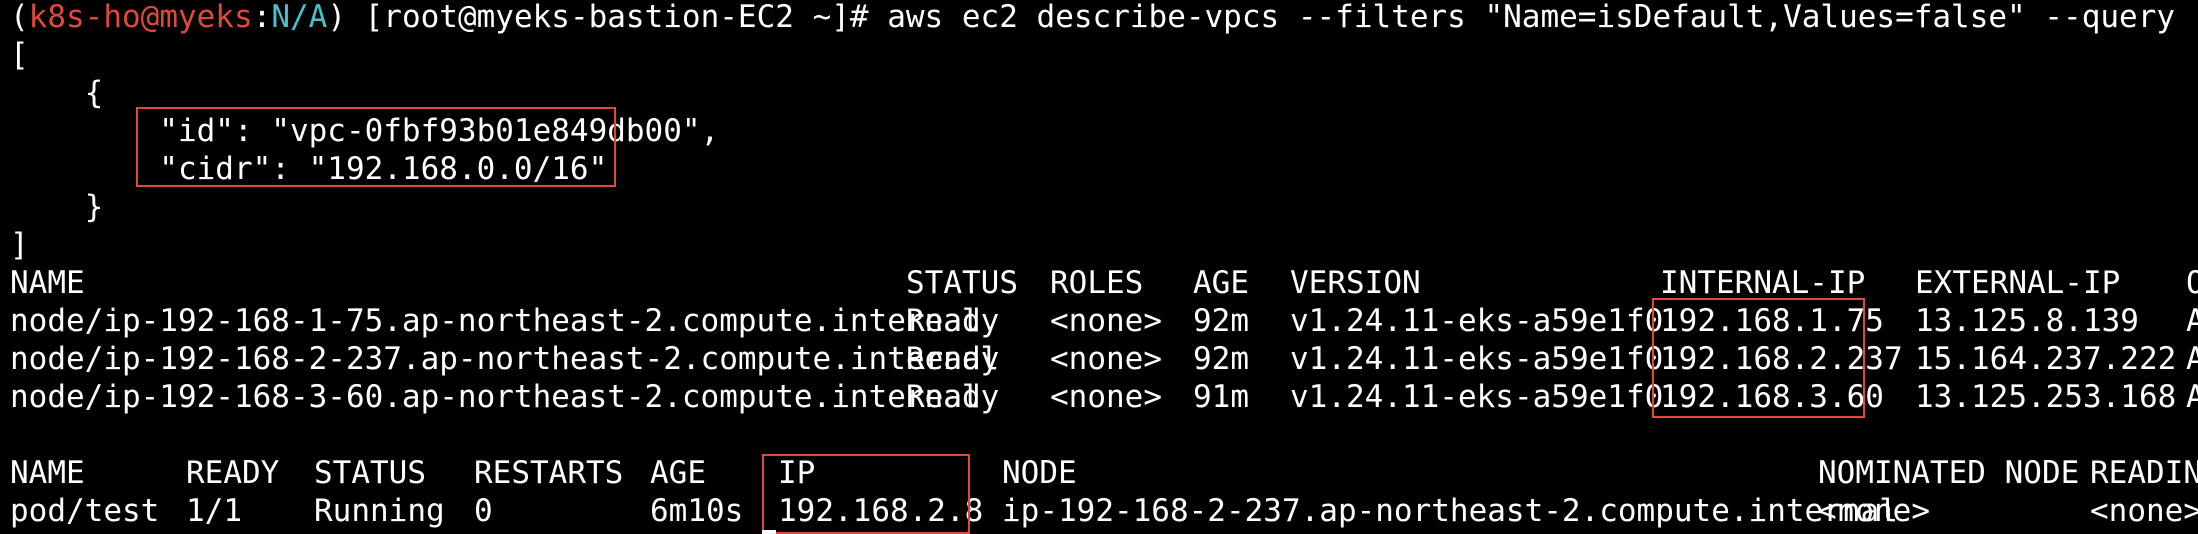 The width and height of the screenshot is (2198, 534). What do you see at coordinates (881, 511) in the screenshot?
I see `pod-ip: 192.168.2.8` at bounding box center [881, 511].